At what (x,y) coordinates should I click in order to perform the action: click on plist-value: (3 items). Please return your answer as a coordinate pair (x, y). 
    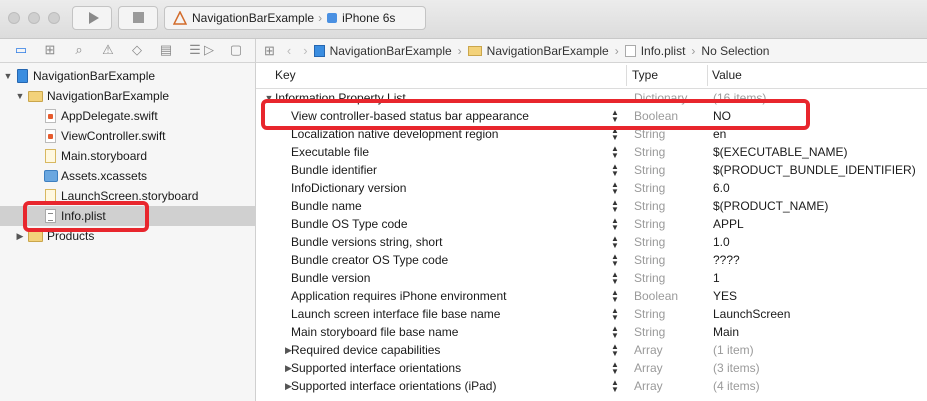
    Looking at the image, I should click on (736, 368).